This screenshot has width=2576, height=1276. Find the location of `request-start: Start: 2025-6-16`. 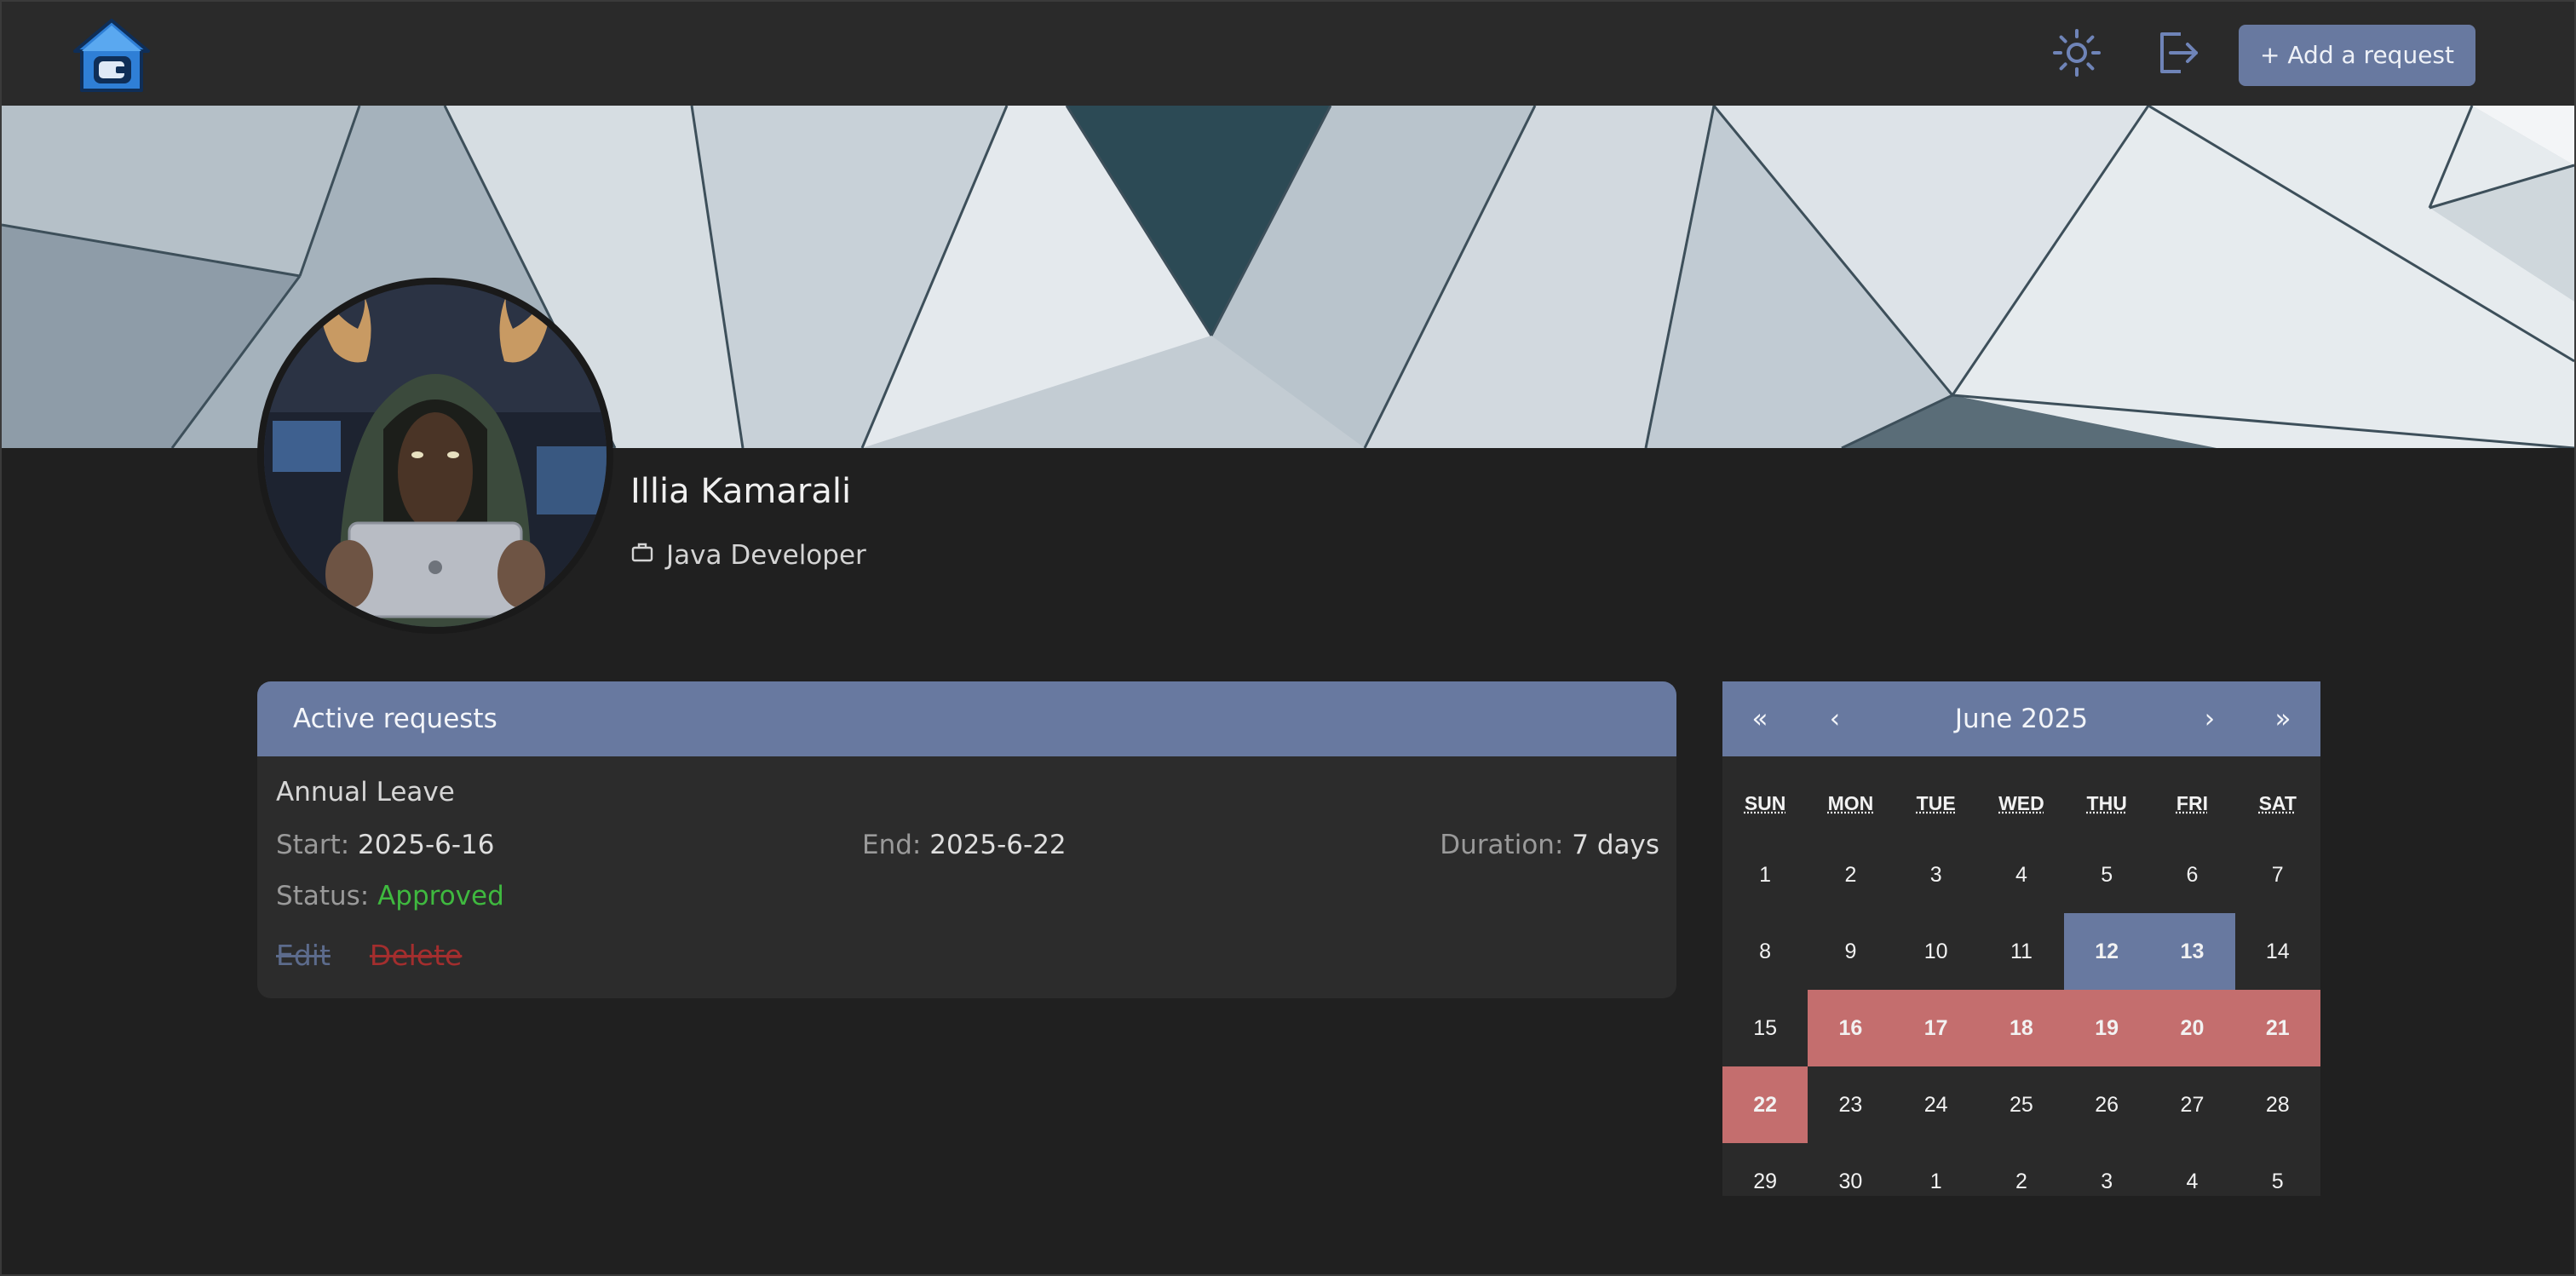

request-start: Start: 2025-6-16 is located at coordinates (385, 845).